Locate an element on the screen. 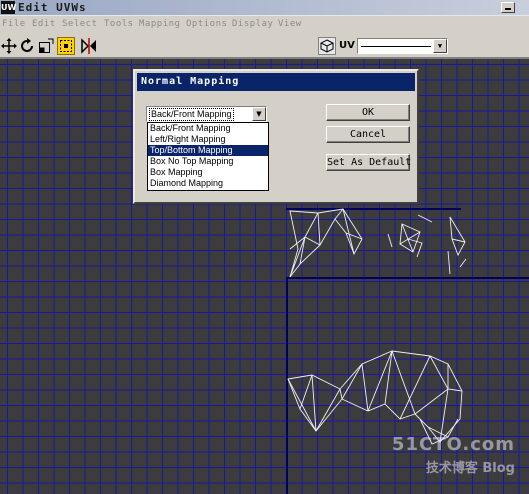  window-title: Edit UVWs is located at coordinates (52, 7).